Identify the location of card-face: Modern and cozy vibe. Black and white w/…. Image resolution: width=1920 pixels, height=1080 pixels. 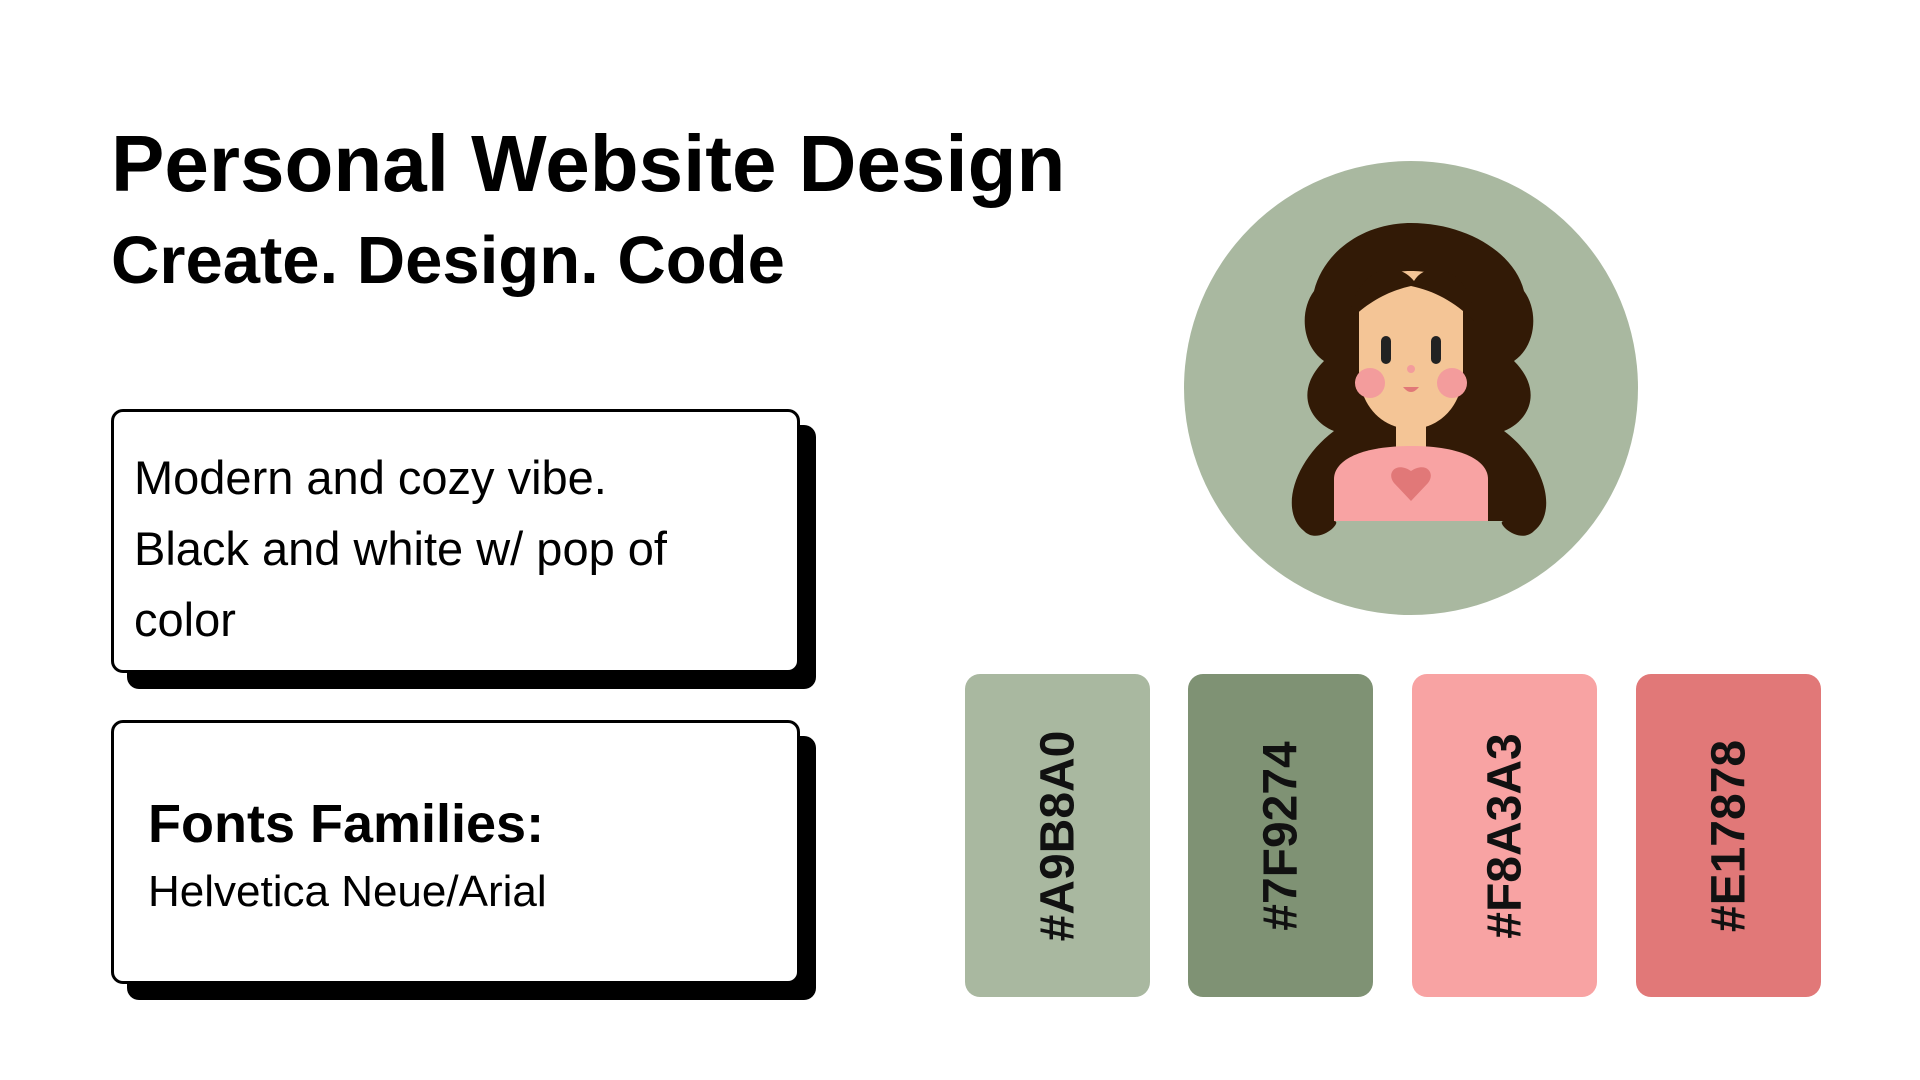
(455, 541).